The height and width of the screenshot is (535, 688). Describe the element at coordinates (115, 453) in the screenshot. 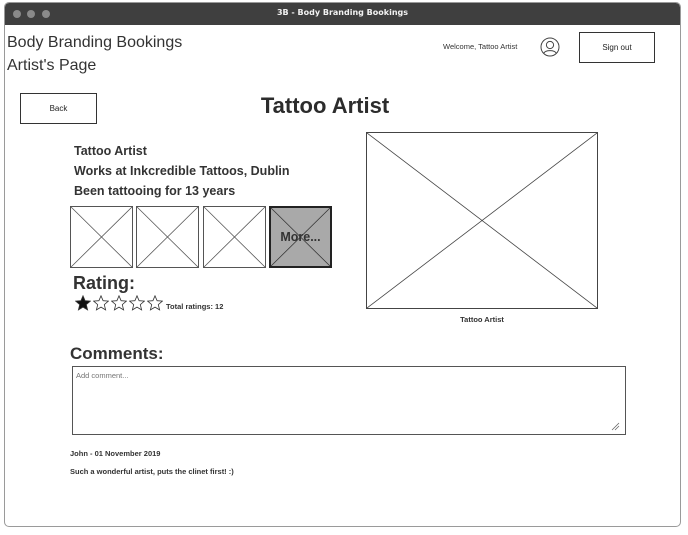

I see `comment-author-date: John - 01 November 2019` at that location.